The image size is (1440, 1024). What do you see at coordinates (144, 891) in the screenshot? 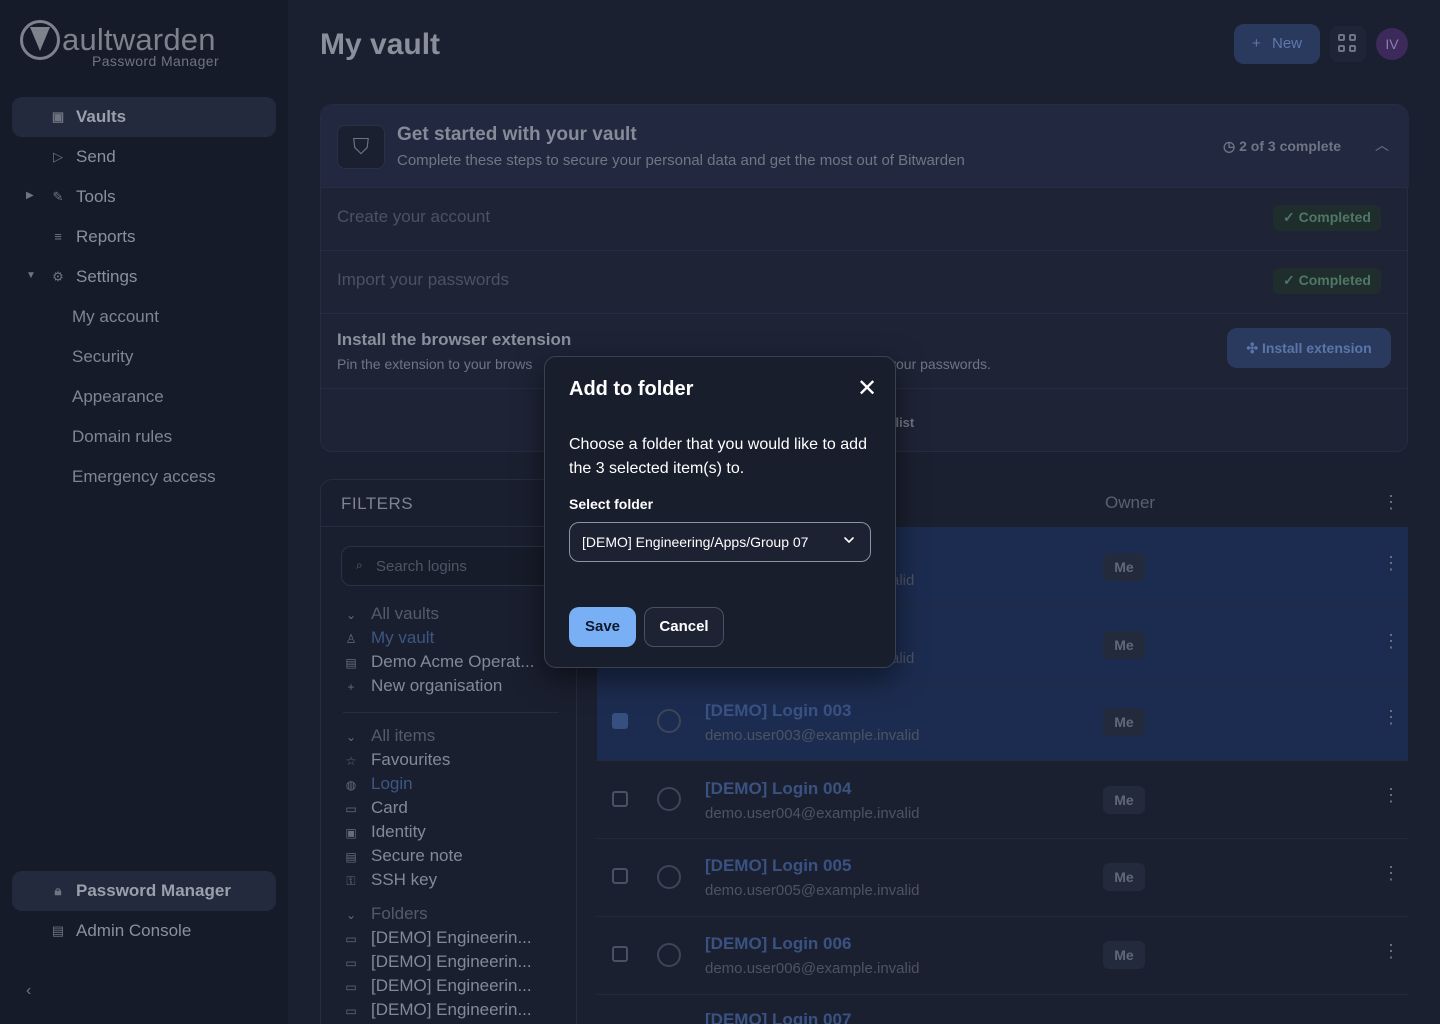
I see `product-password-manager: 🔒︎ Password Manager` at bounding box center [144, 891].